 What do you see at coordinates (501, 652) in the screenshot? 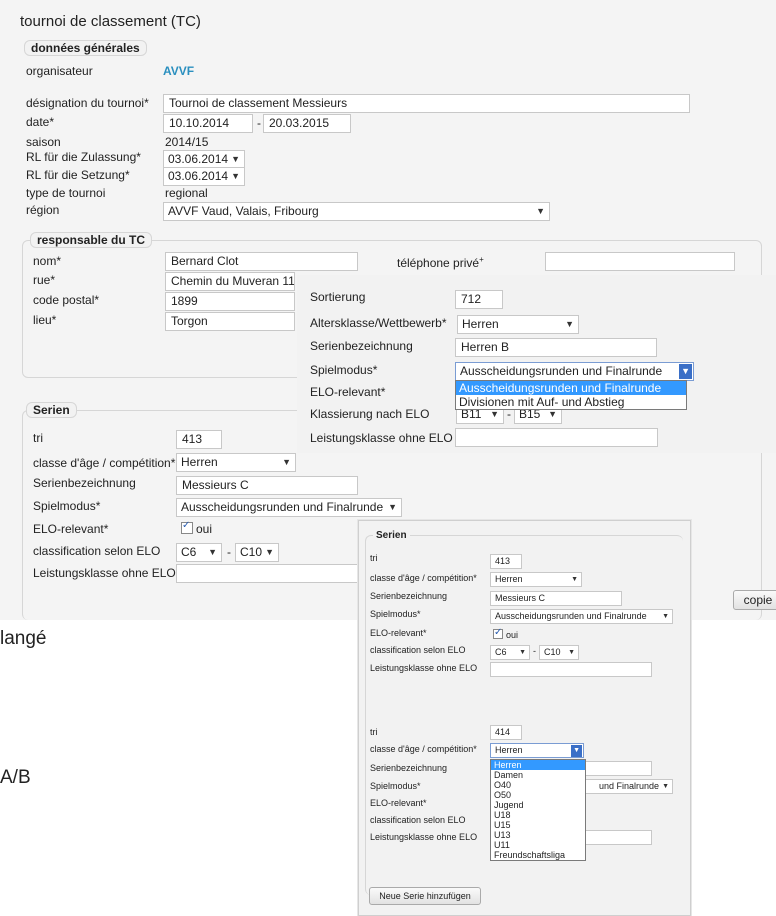
I see `s1-class-elo-from-value: C6` at bounding box center [501, 652].